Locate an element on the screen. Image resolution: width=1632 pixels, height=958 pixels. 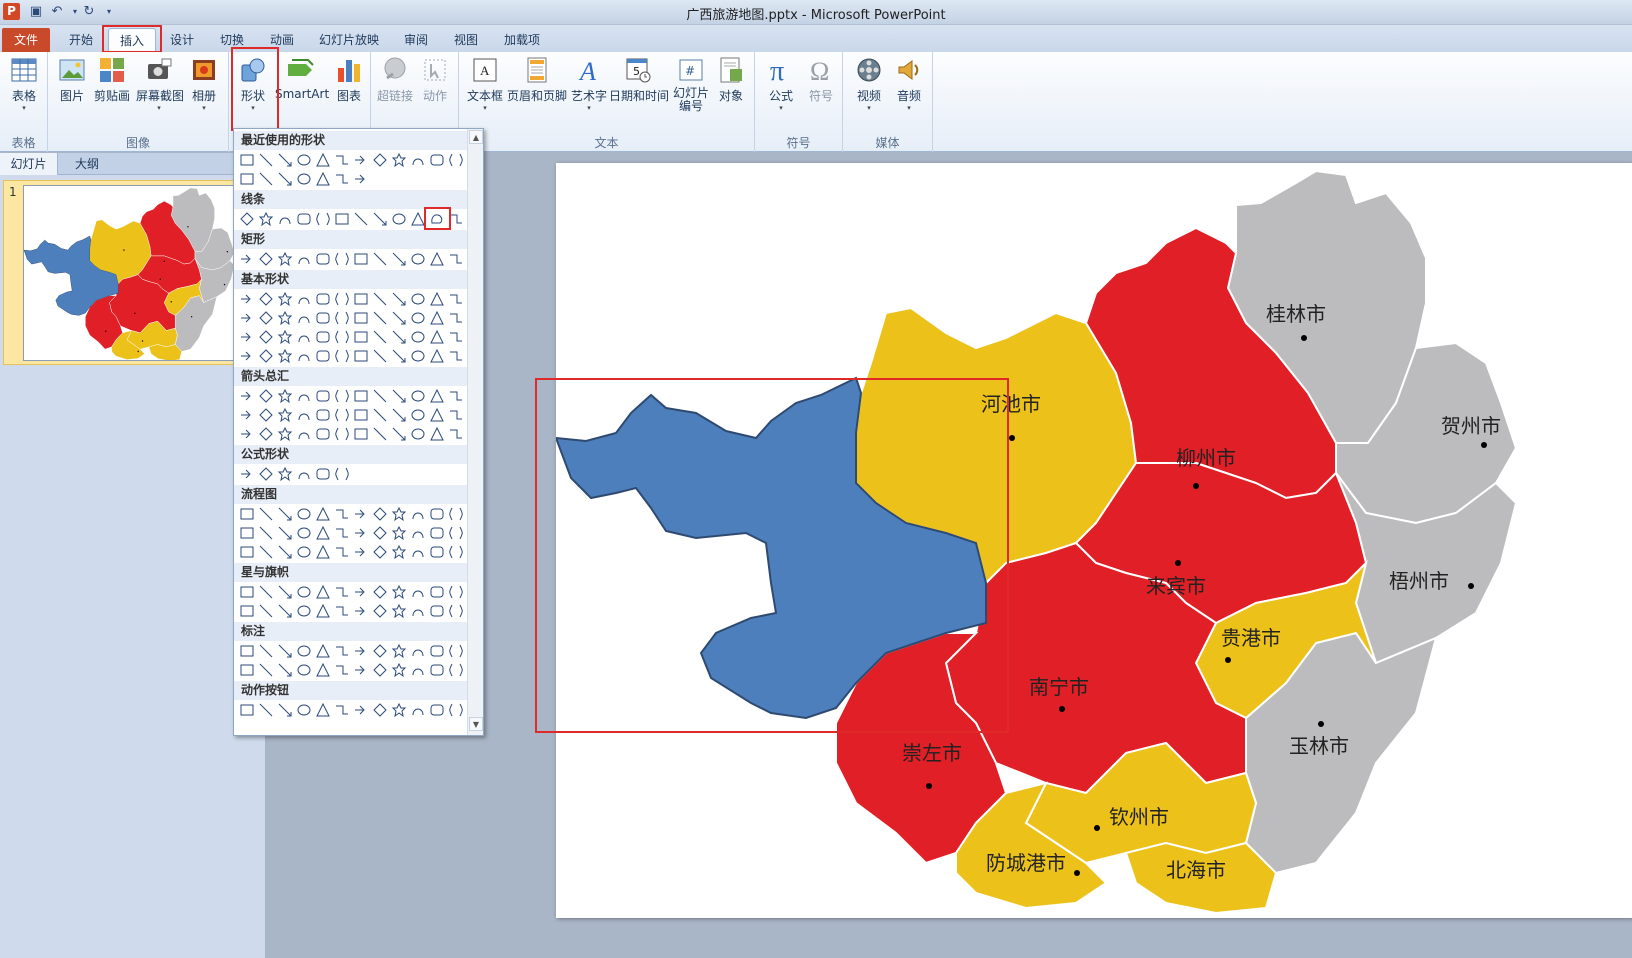
picture-button: 图片 is located at coordinates (72, 79).